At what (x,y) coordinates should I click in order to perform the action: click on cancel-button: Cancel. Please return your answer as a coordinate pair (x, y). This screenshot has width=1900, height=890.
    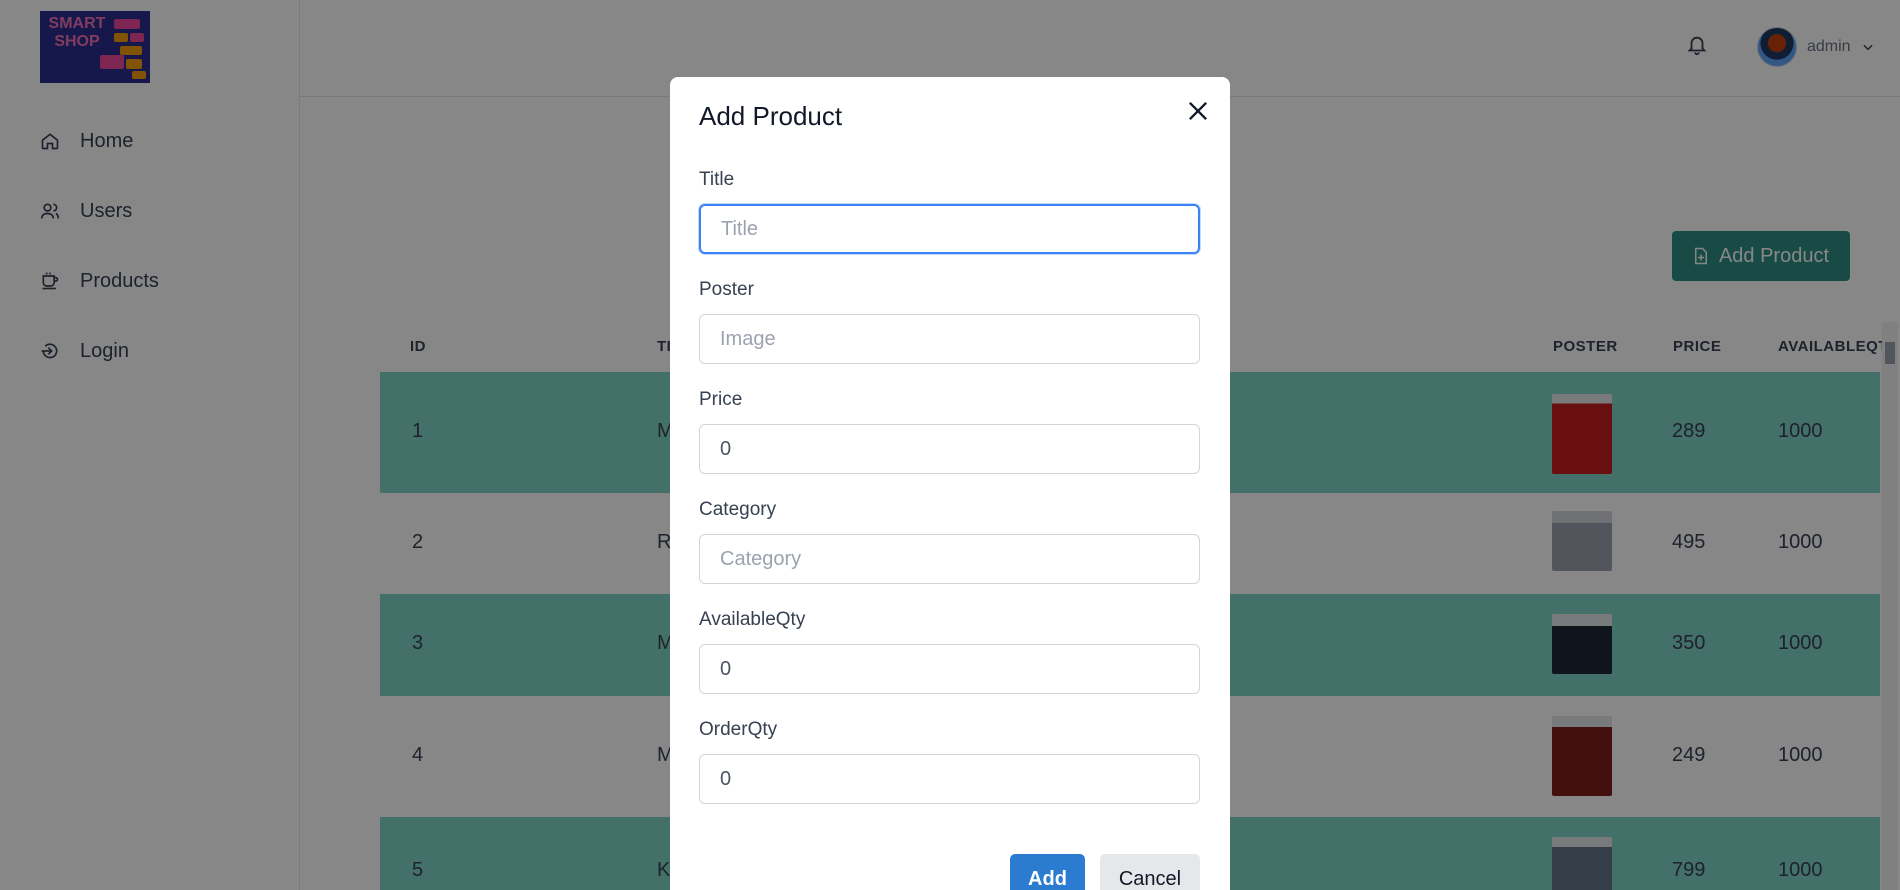
    Looking at the image, I should click on (1150, 872).